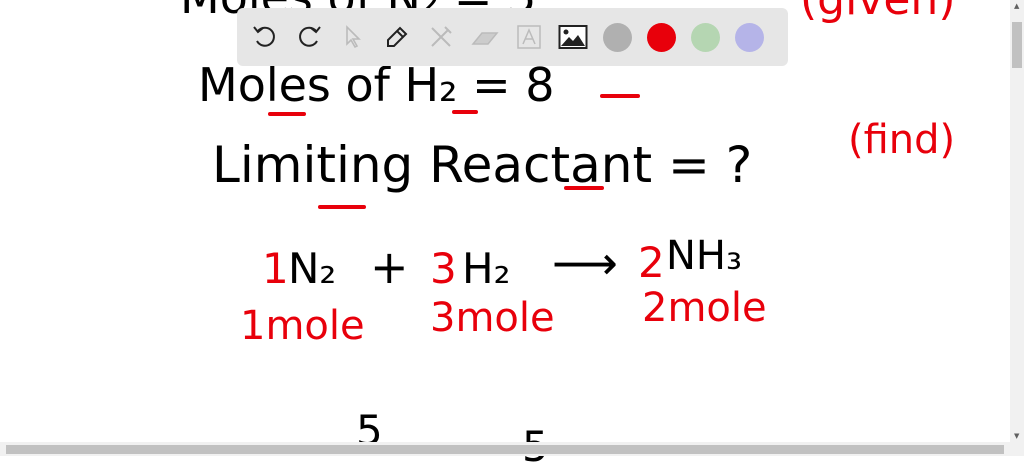 The image size is (1024, 471). I want to click on eraser-button, so click(485, 37).